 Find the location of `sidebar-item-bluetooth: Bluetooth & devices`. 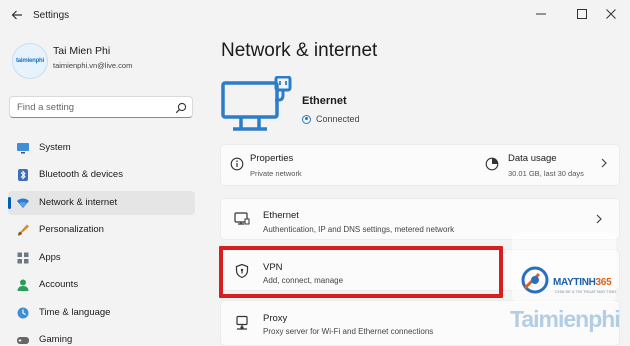

sidebar-item-bluetooth: Bluetooth & devices is located at coordinates (101, 175).